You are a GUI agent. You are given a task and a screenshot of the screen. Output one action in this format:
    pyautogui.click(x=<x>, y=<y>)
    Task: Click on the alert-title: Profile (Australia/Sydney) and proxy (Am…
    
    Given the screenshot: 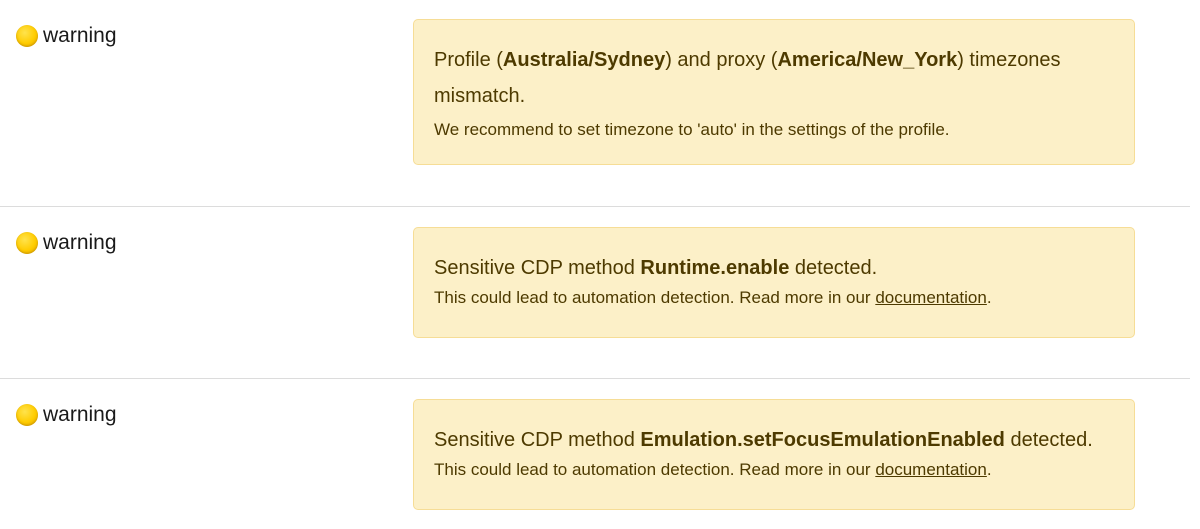 What is the action you would take?
    pyautogui.click(x=774, y=78)
    